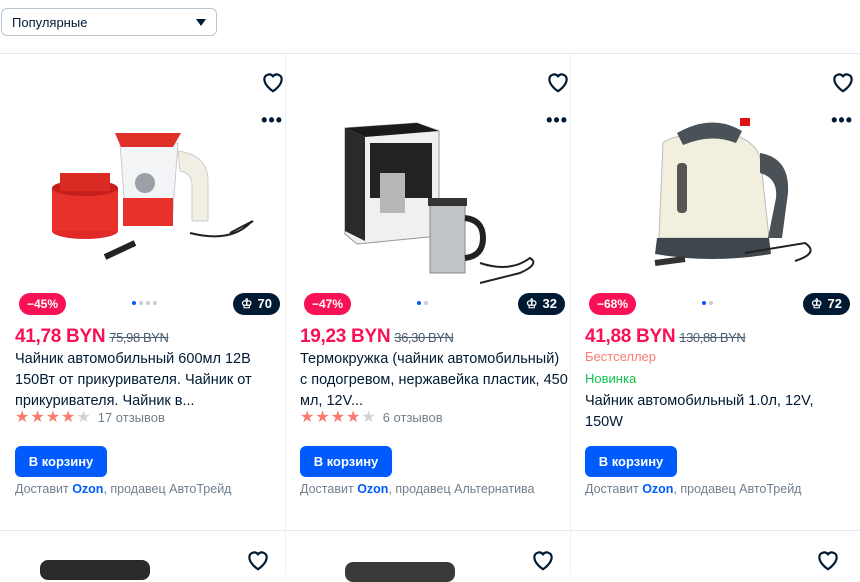 The width and height of the screenshot is (860, 582). Describe the element at coordinates (201, 22) in the screenshot. I see `chevron-down-icon` at that location.